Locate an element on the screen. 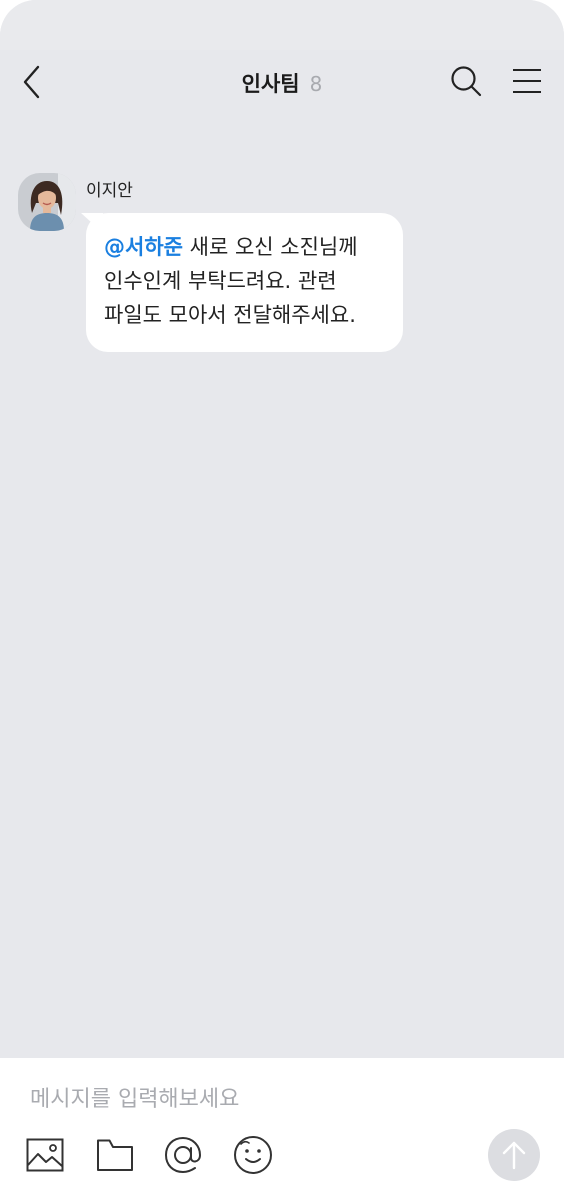 Image resolution: width=564 pixels, height=1204 pixels. at-sign-icon is located at coordinates (183, 1155).